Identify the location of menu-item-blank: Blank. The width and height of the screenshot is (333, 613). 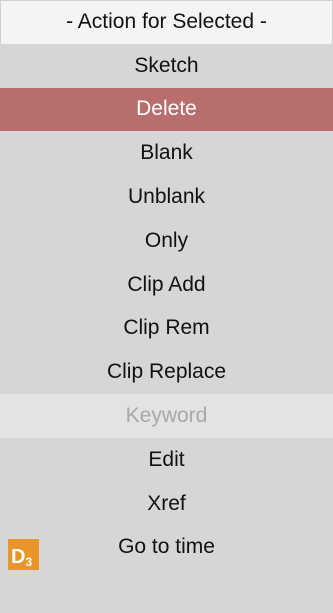
(166, 153).